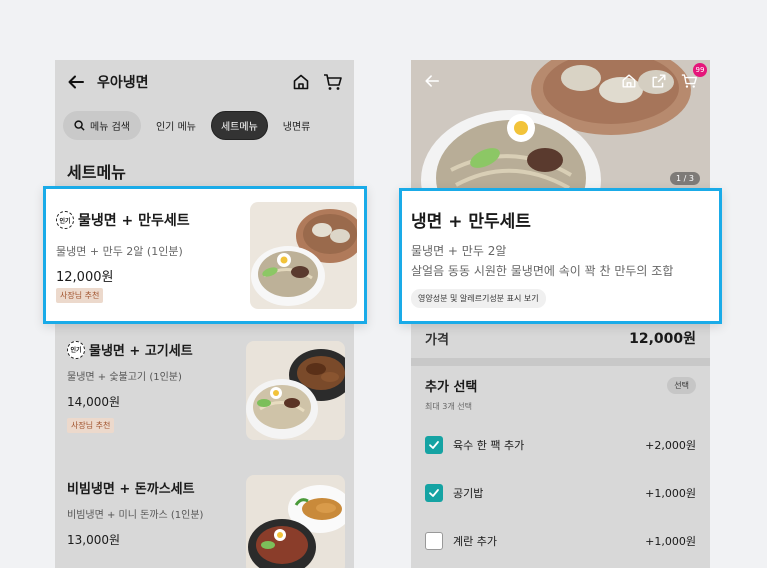  I want to click on menu-detail-title: 냉면 + 만두세트, so click(471, 222).